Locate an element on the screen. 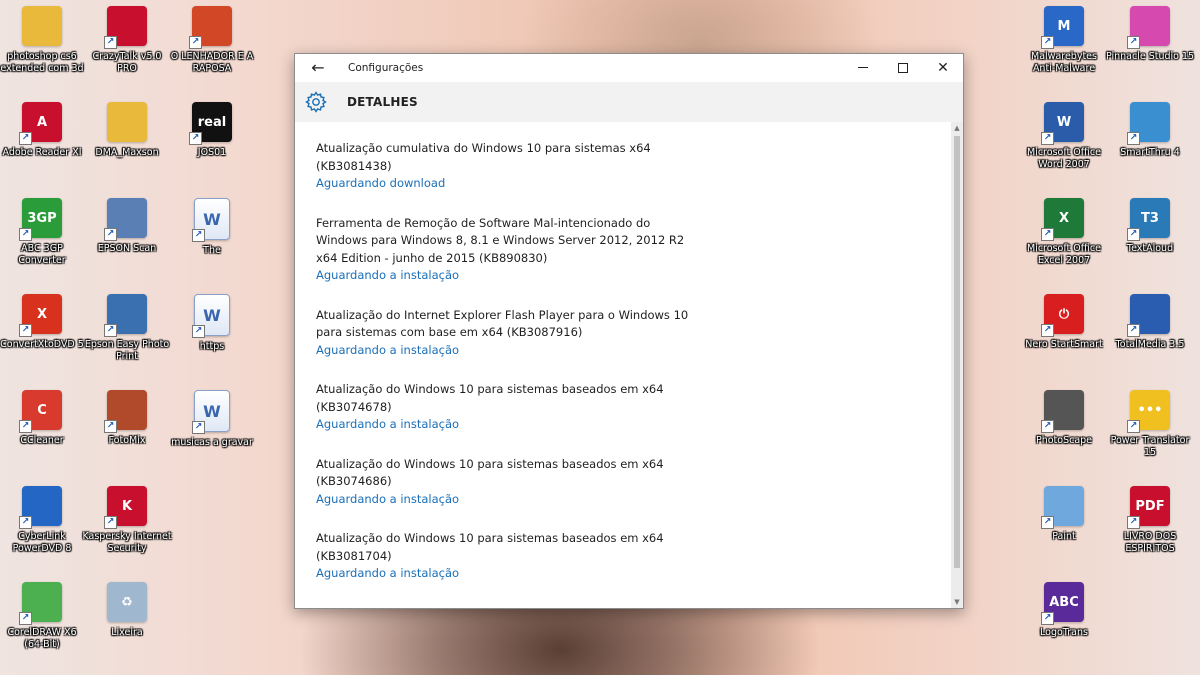 The image size is (1200, 675). desktop-shortcut-label: https is located at coordinates (212, 346).